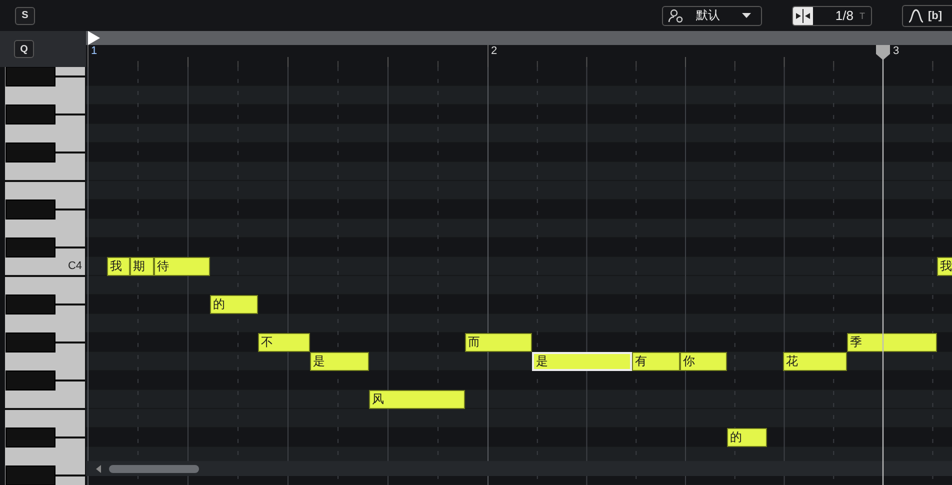 The image size is (952, 485). I want to click on note-block: 不, so click(284, 342).